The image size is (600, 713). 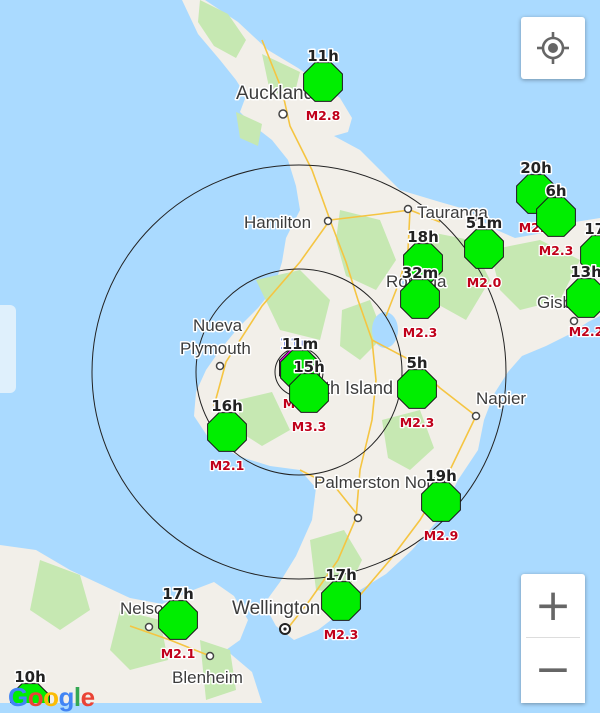 I want to click on quake-marker: 32m M2.3, so click(x=420, y=302).